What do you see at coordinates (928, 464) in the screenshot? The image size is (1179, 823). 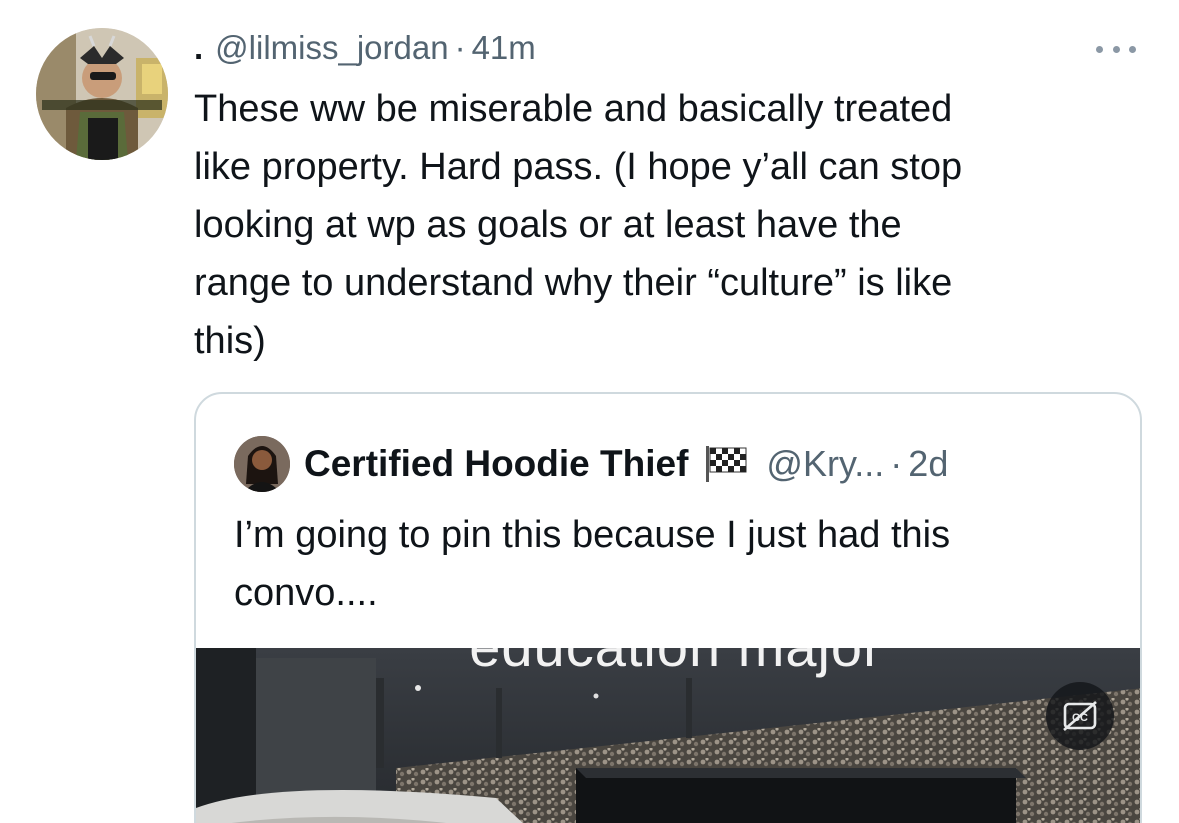 I see `quoted-tweet-timestamp: 2d` at bounding box center [928, 464].